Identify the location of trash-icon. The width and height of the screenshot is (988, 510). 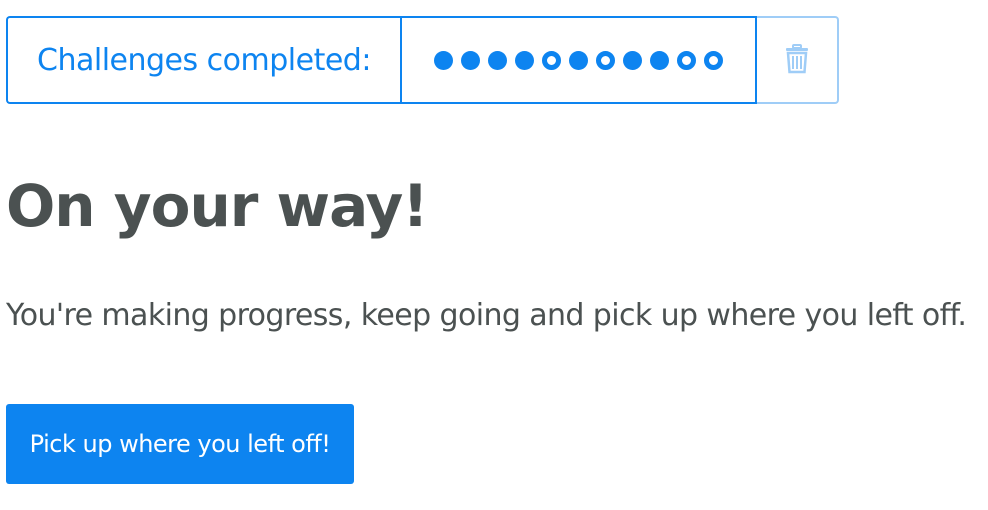
(797, 60).